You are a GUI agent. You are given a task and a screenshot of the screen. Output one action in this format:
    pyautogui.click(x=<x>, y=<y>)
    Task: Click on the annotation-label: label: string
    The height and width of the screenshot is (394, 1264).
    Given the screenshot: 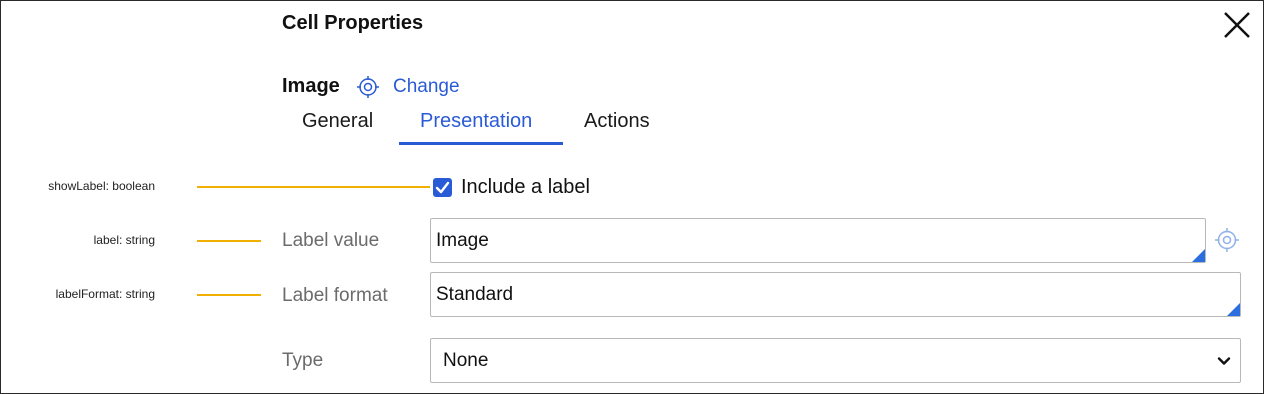 What is the action you would take?
    pyautogui.click(x=124, y=240)
    